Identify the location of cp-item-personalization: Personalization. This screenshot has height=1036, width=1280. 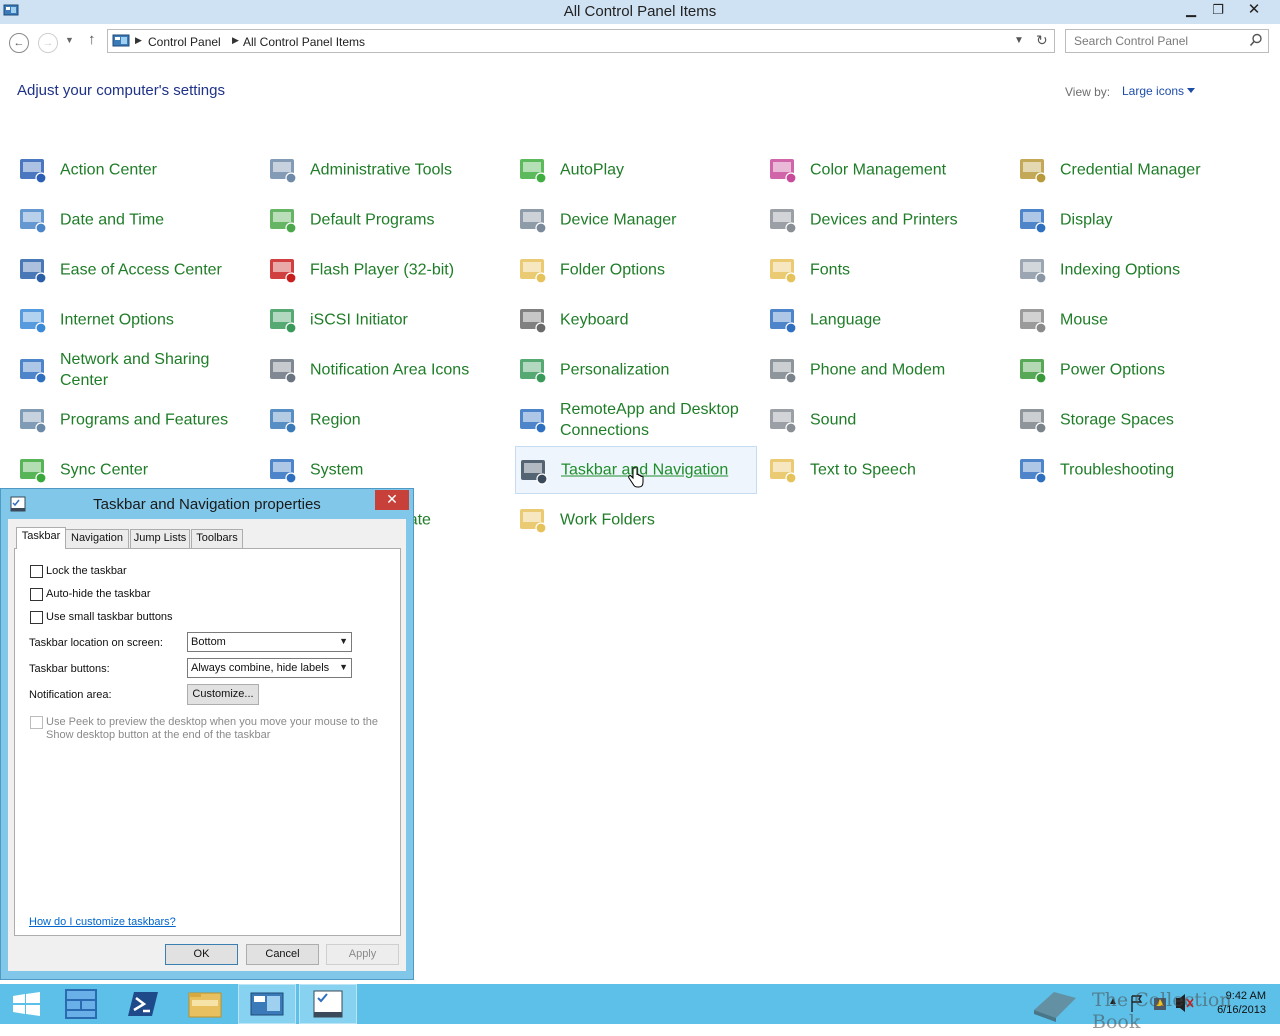
(636, 370).